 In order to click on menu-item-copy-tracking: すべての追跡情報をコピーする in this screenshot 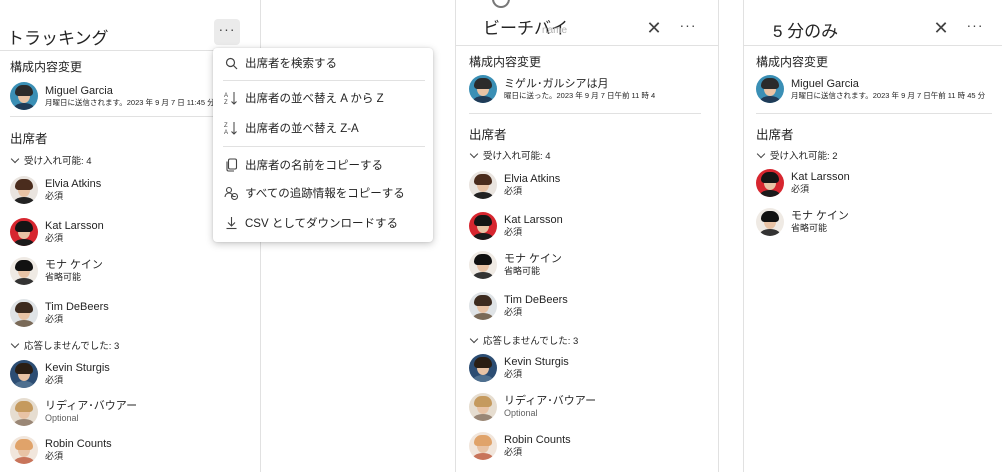, I will do `click(323, 193)`.